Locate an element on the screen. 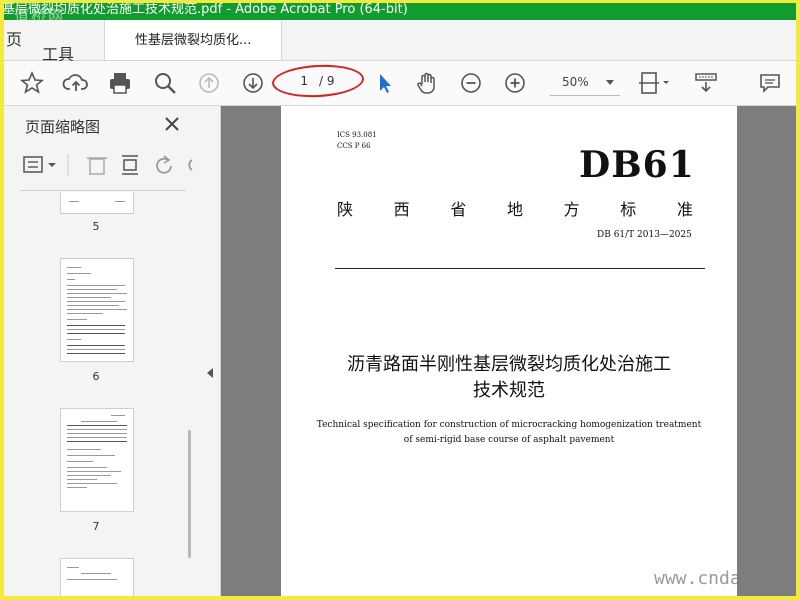 The width and height of the screenshot is (800, 600). magnifier-icon is located at coordinates (165, 83).